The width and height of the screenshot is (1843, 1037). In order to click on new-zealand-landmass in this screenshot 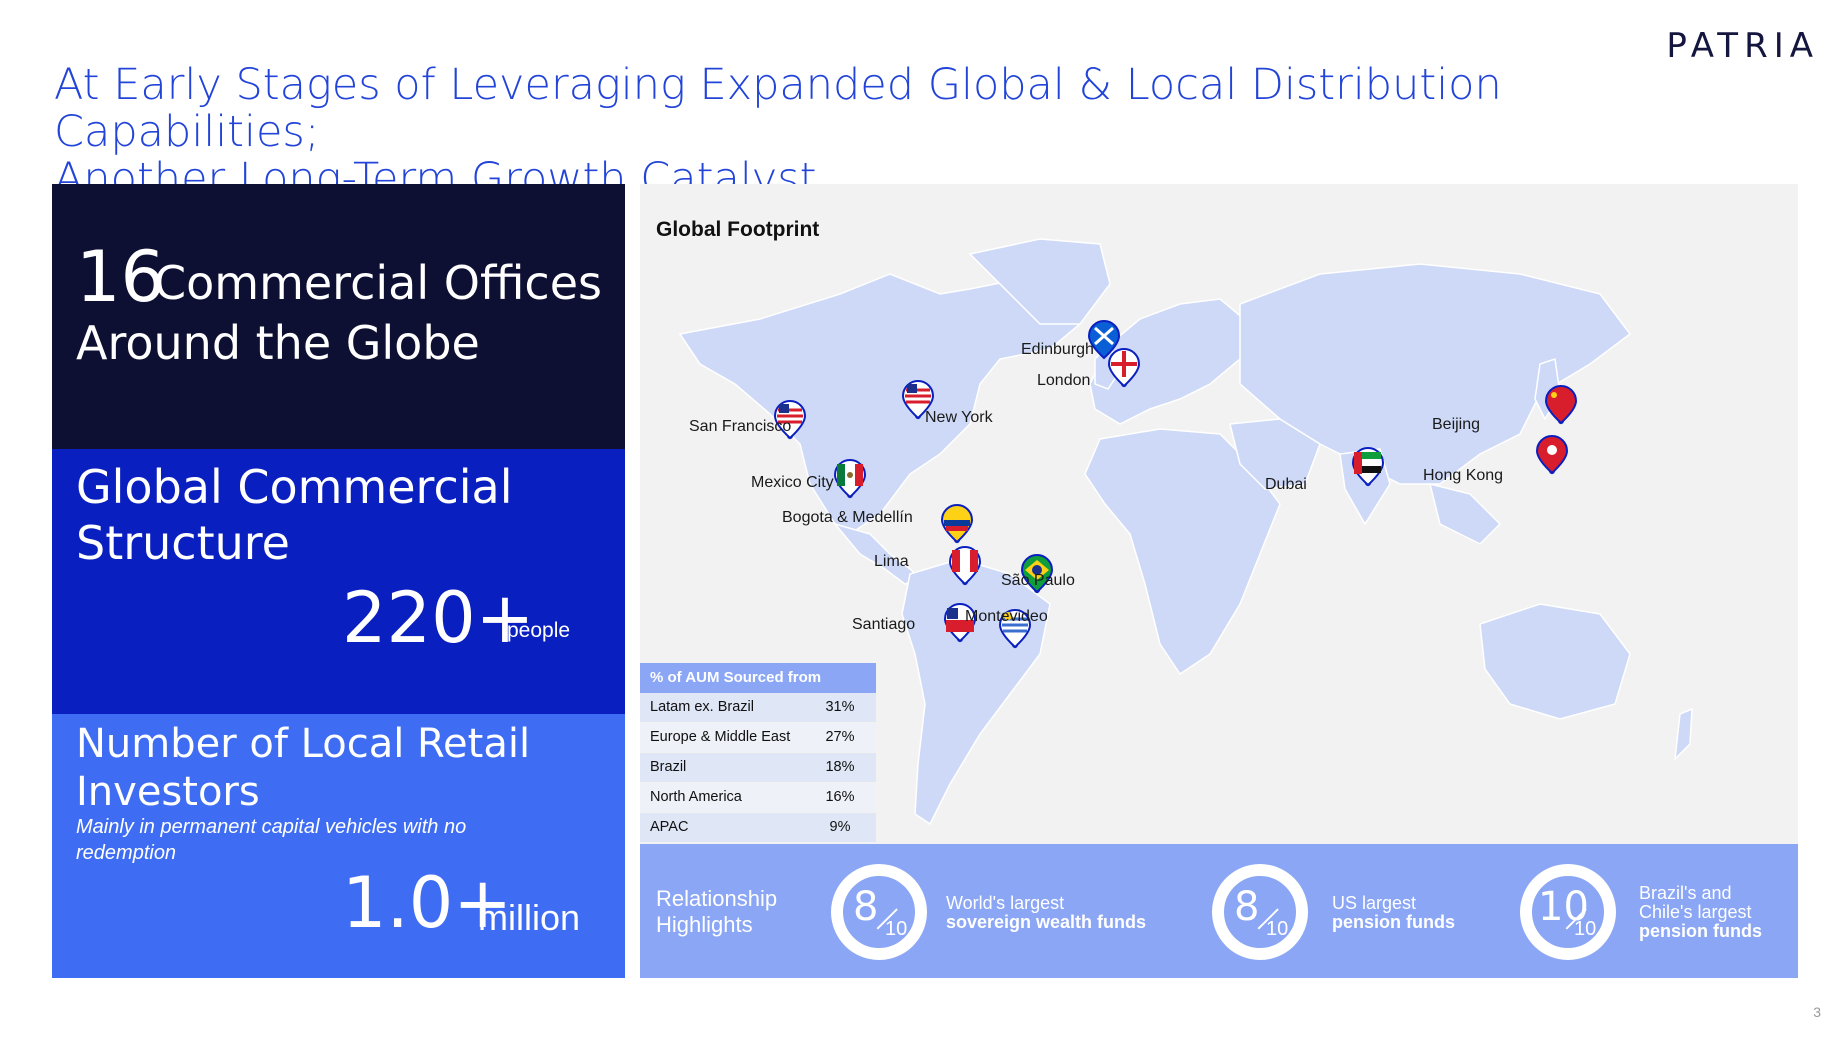, I will do `click(1683, 734)`.